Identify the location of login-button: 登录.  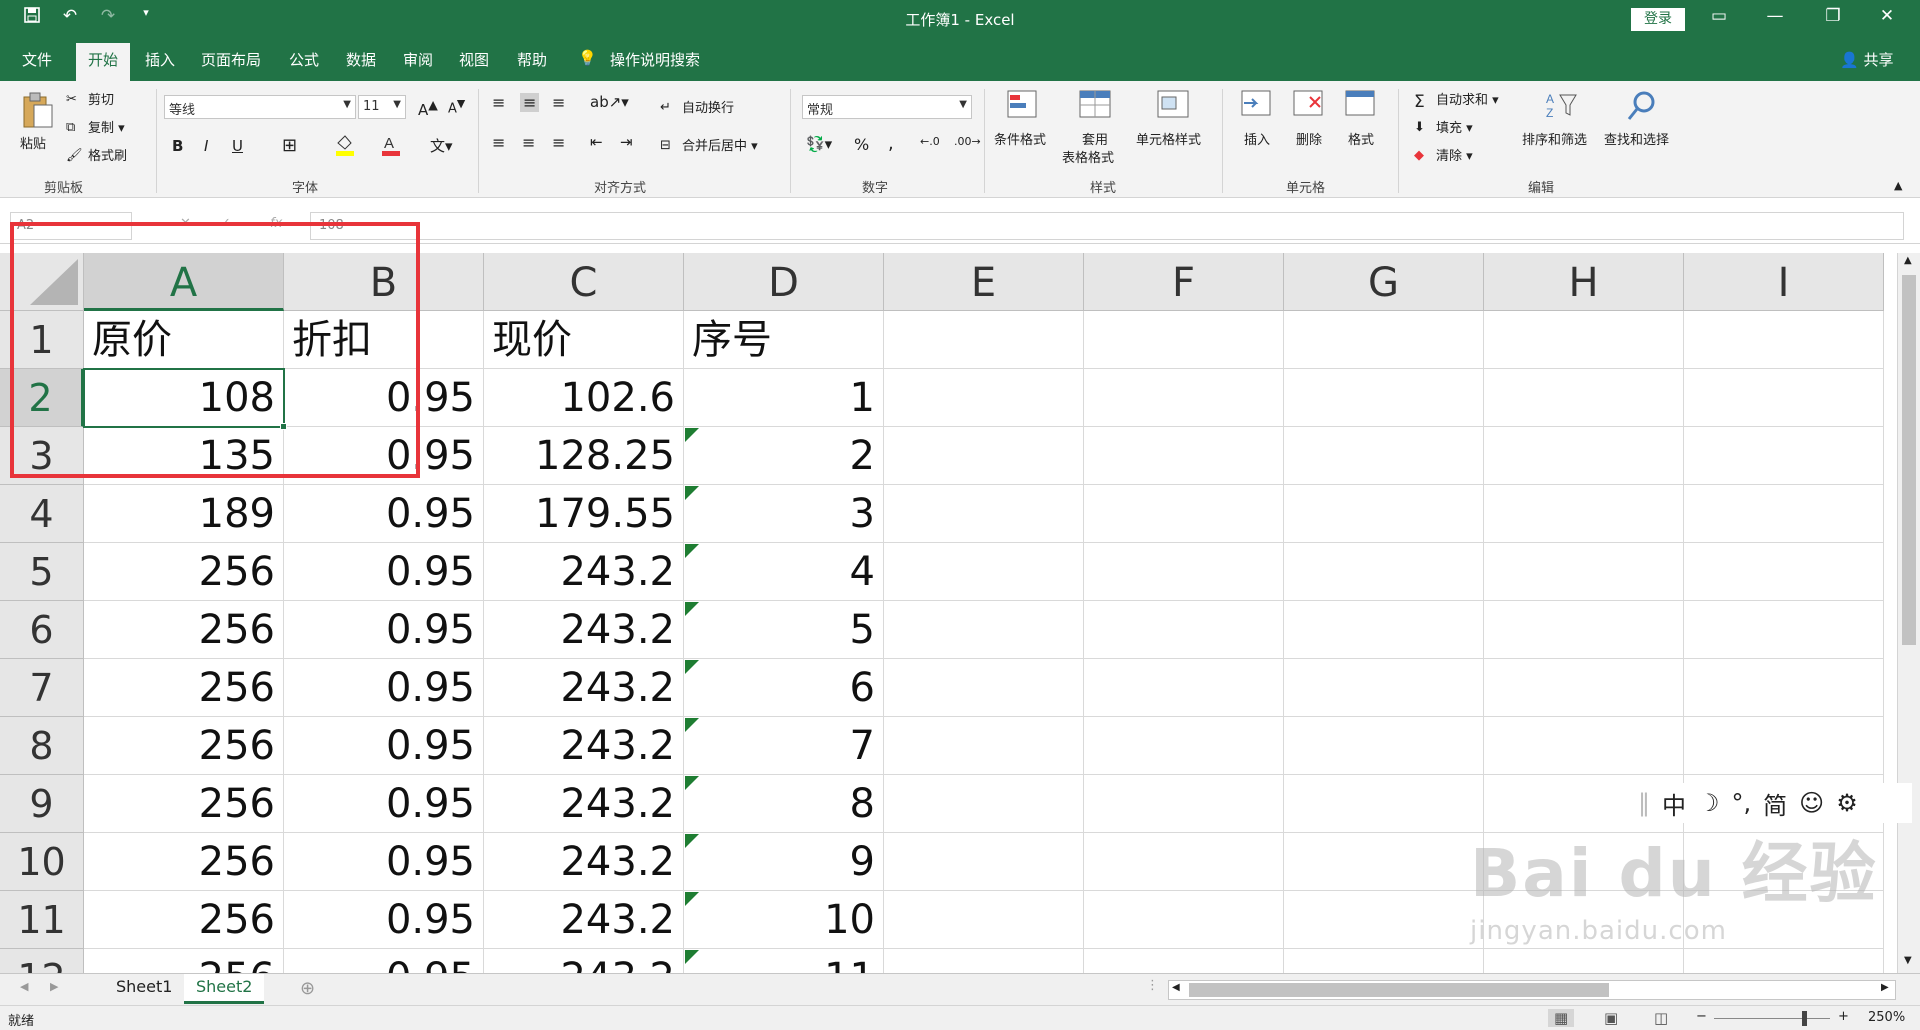
(1658, 19).